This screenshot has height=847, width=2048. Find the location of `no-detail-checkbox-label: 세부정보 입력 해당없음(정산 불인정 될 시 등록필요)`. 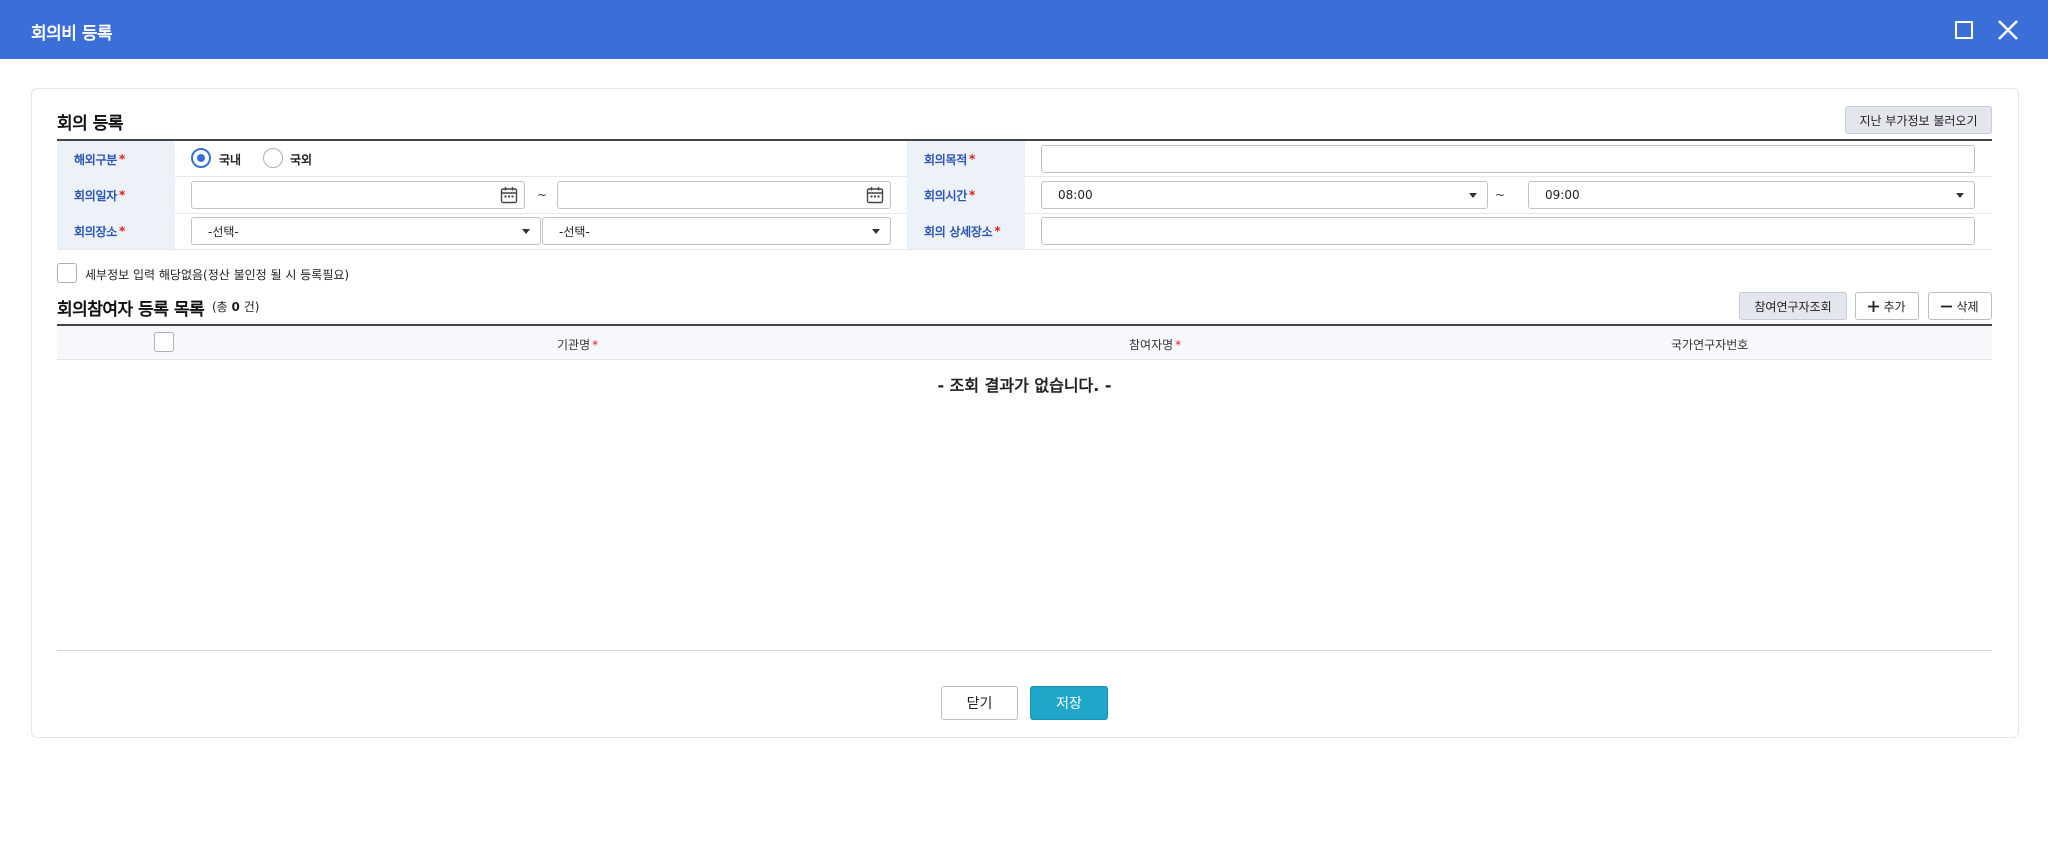

no-detail-checkbox-label: 세부정보 입력 해당없음(정산 불인정 될 시 등록필요) is located at coordinates (217, 275).